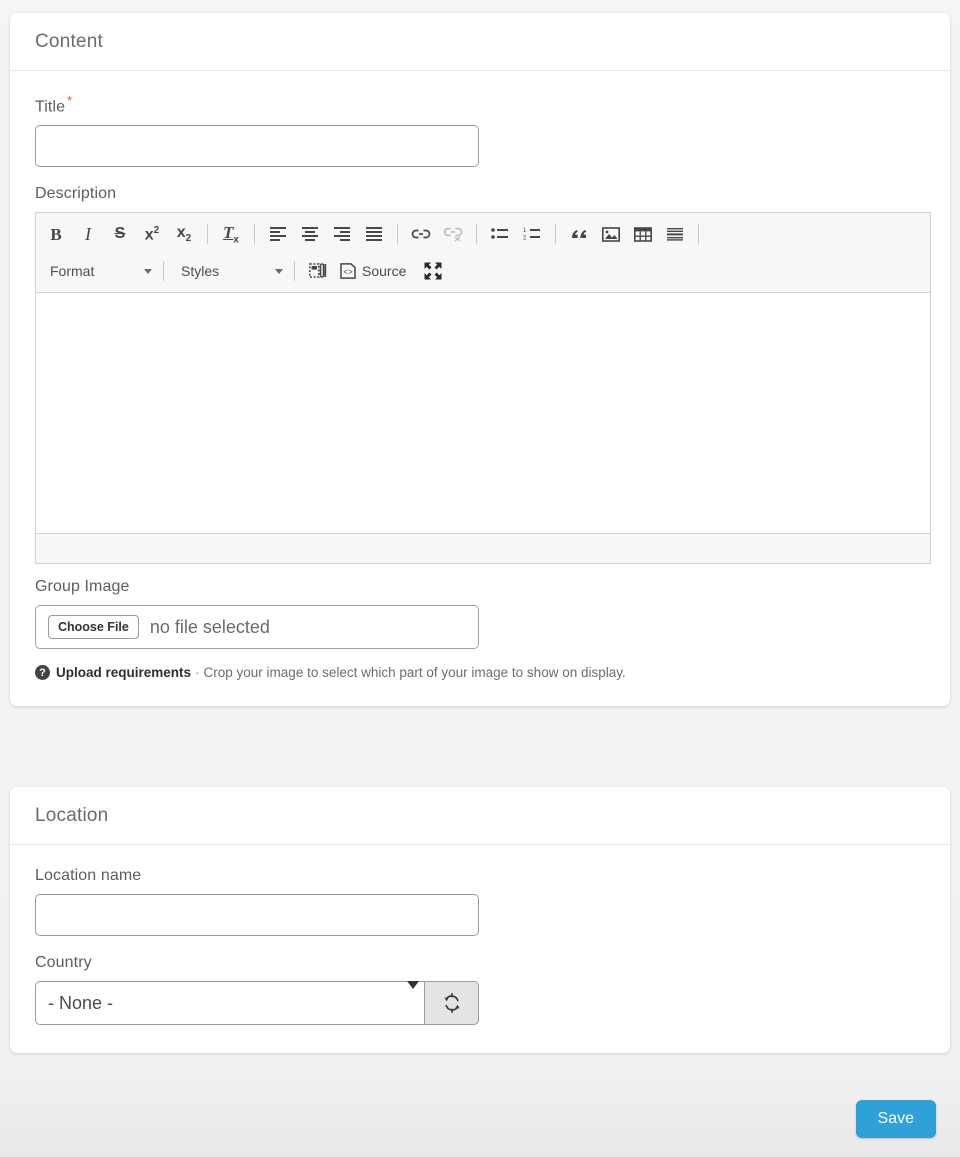  I want to click on location-name-input, so click(257, 915).